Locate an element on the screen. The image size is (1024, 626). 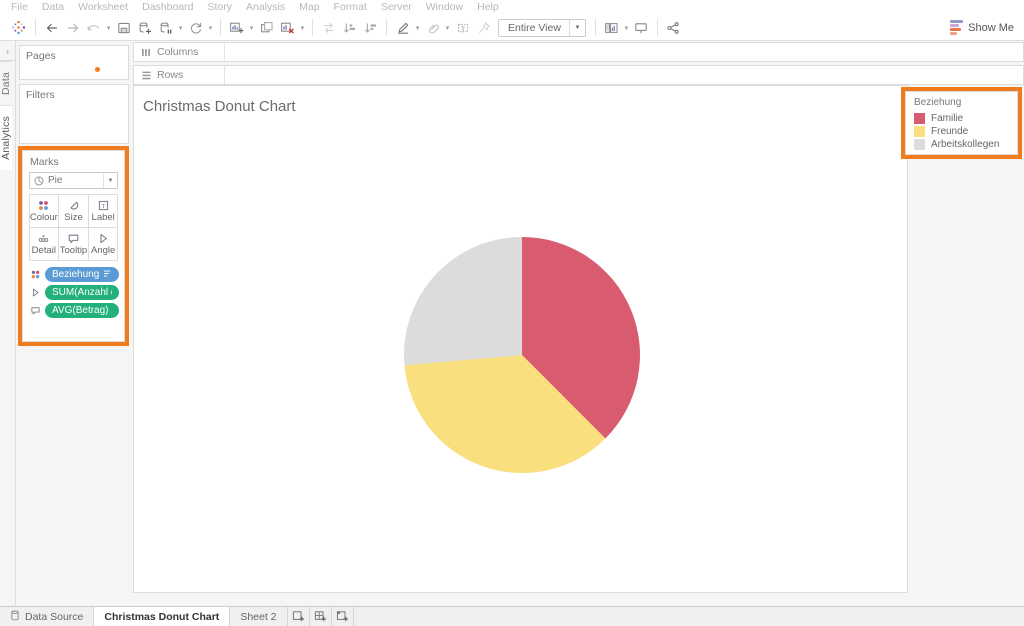
angle-icon is located at coordinates (103, 238).